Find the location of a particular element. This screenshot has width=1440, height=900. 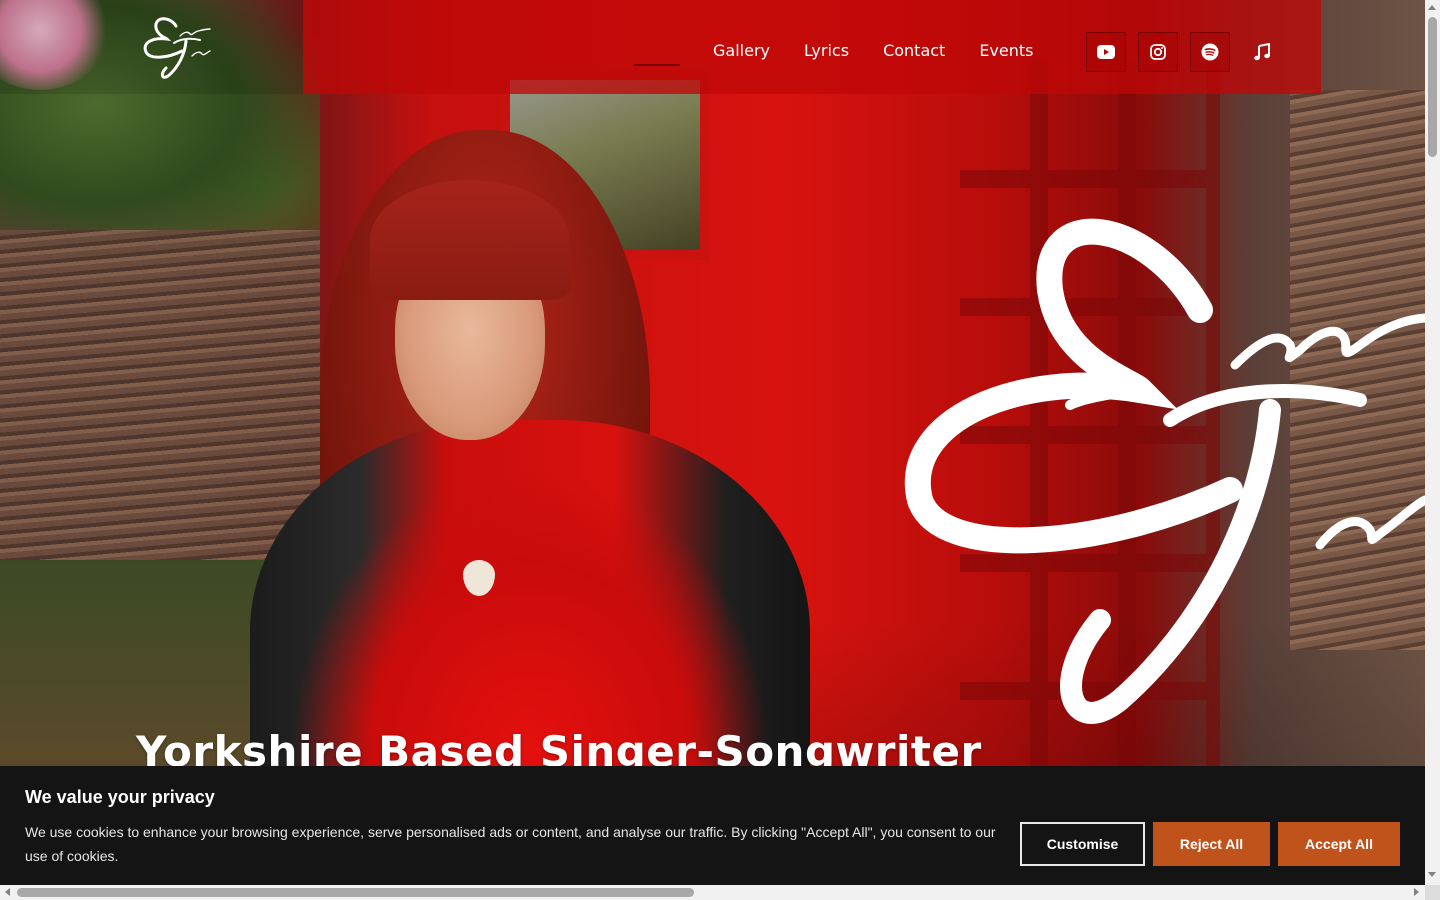

instagram-link is located at coordinates (1158, 52).